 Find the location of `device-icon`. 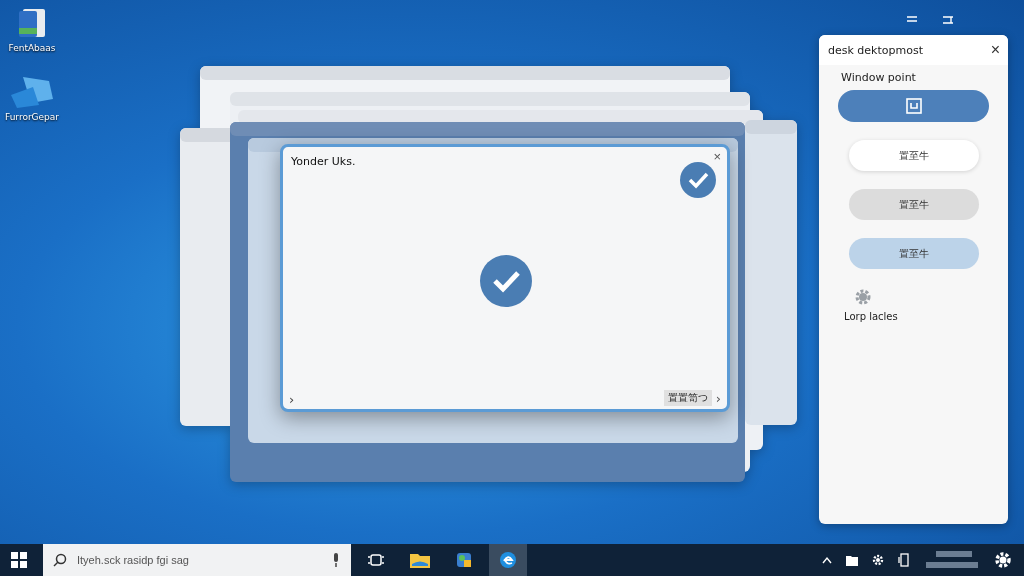

device-icon is located at coordinates (904, 560).